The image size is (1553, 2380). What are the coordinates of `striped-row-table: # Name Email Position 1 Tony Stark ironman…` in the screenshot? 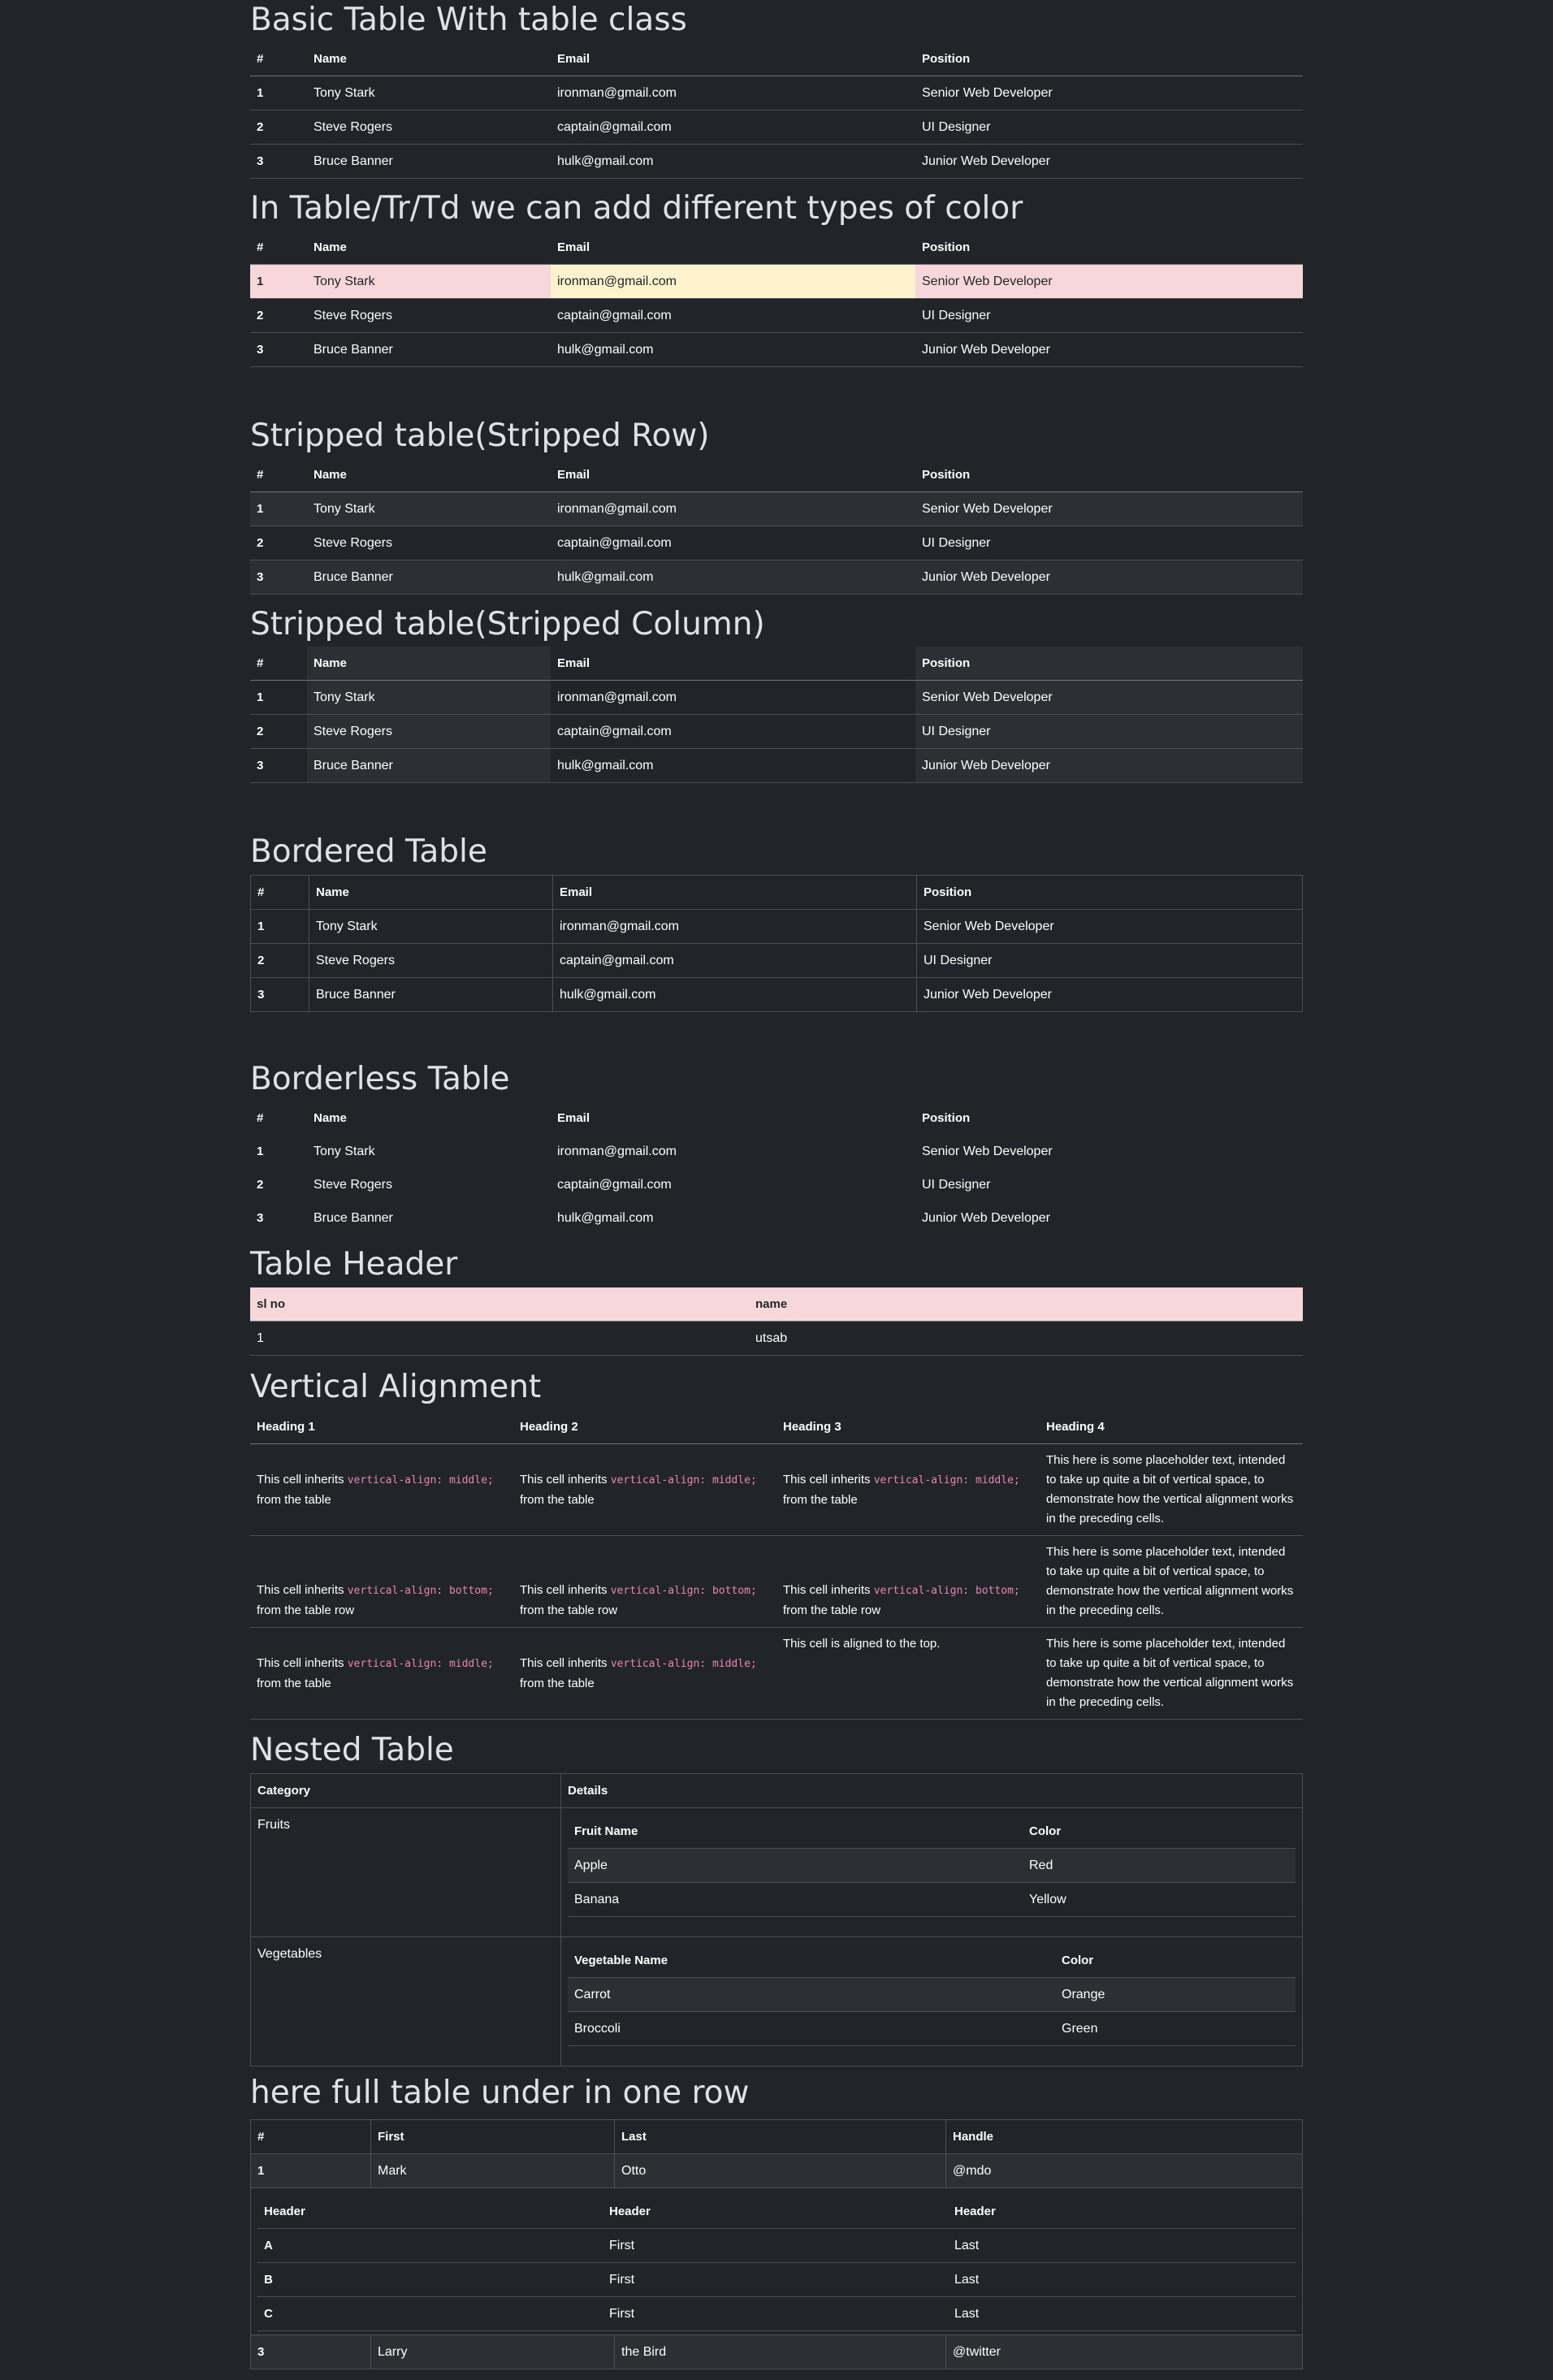 It's located at (776, 526).